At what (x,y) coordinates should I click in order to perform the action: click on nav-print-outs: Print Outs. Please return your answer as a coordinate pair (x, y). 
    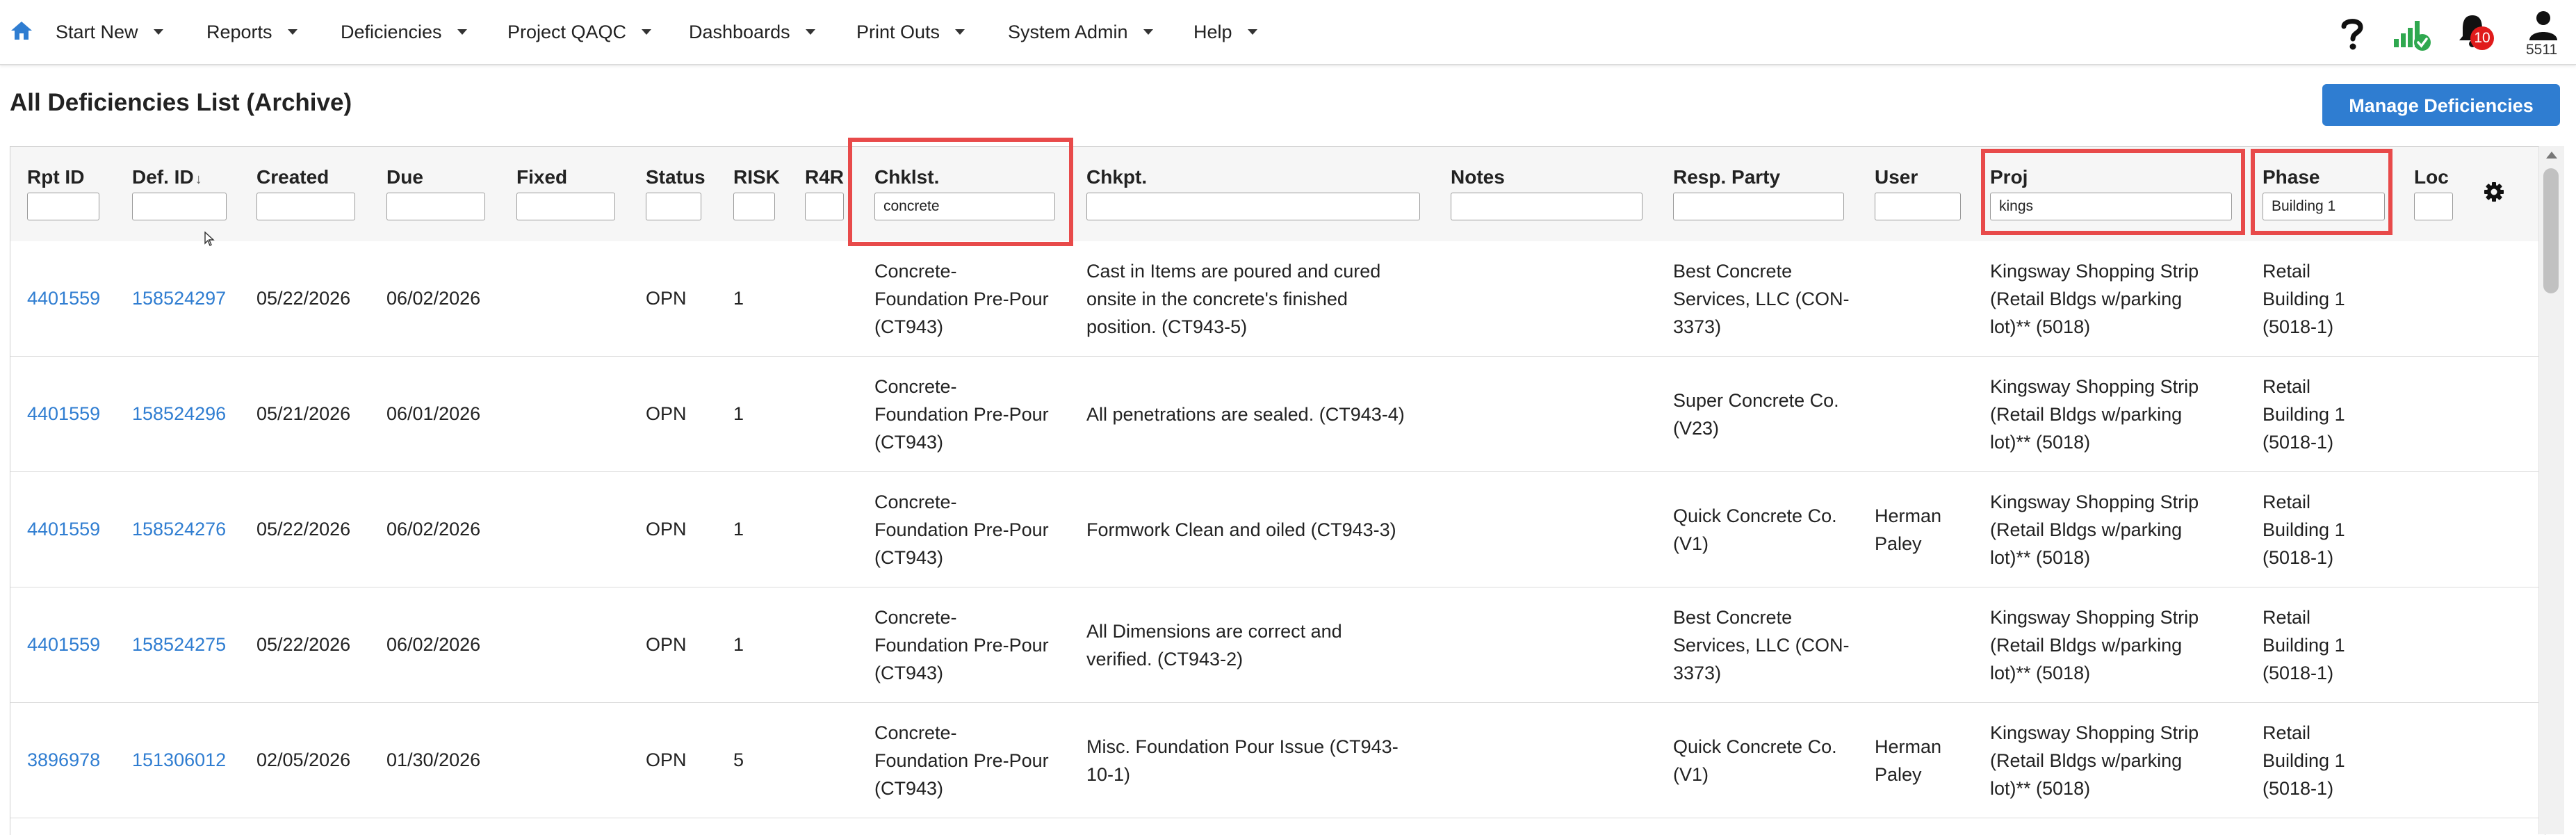
    Looking at the image, I should click on (910, 32).